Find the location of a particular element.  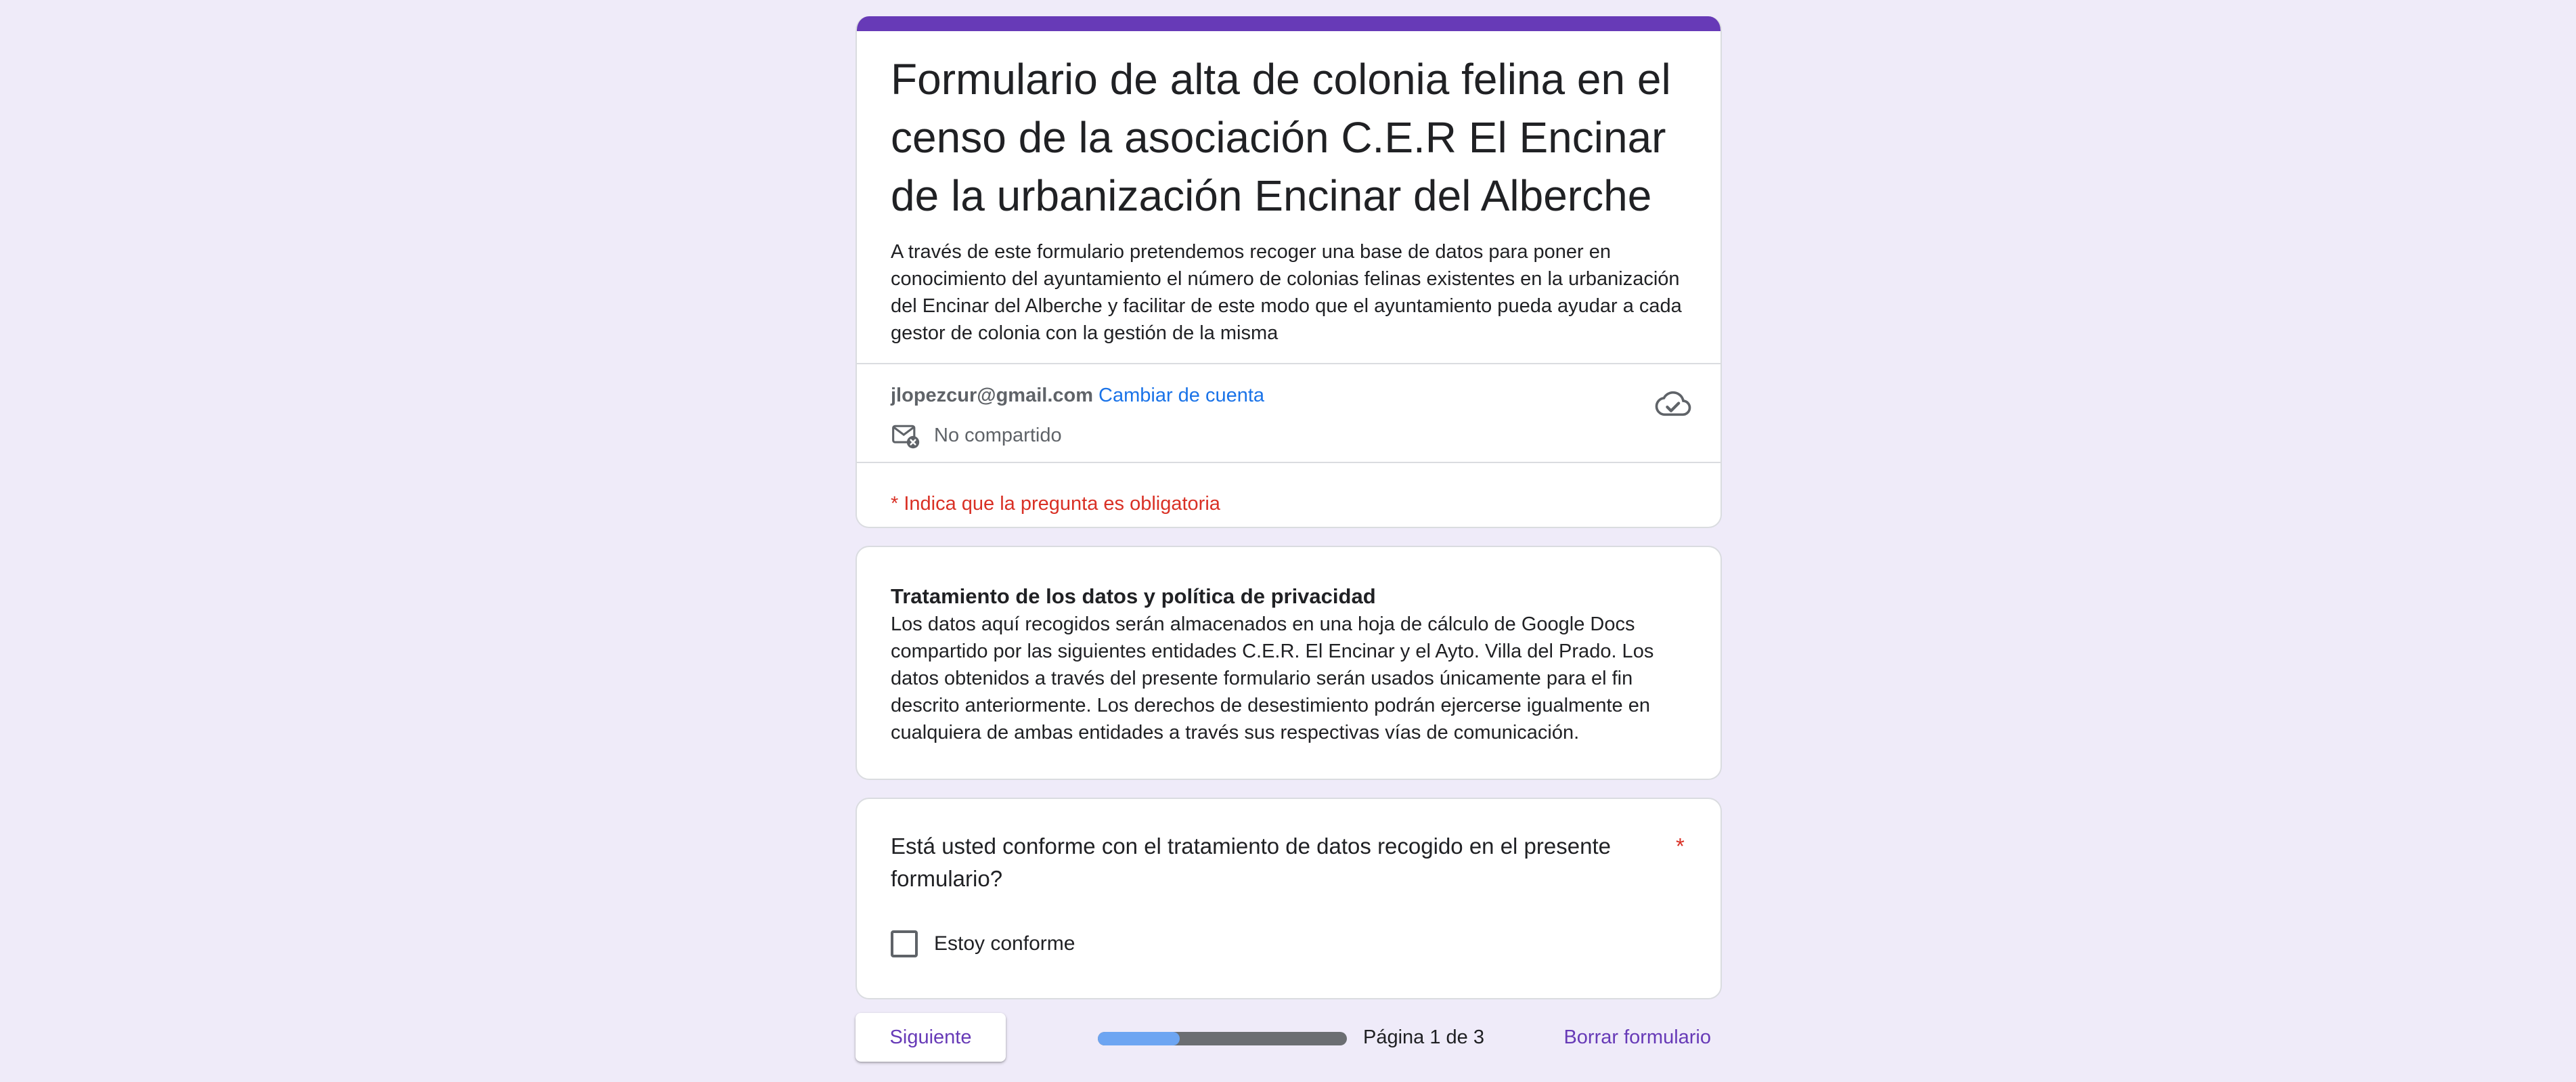

cloud-done-icon is located at coordinates (1673, 404).